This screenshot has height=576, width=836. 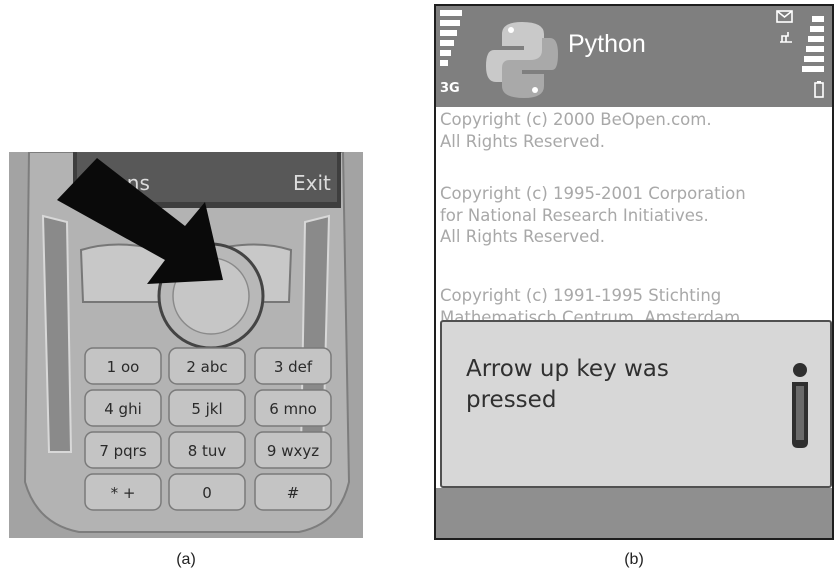 What do you see at coordinates (312, 183) in the screenshot?
I see `display-right-softkey-label: Exit` at bounding box center [312, 183].